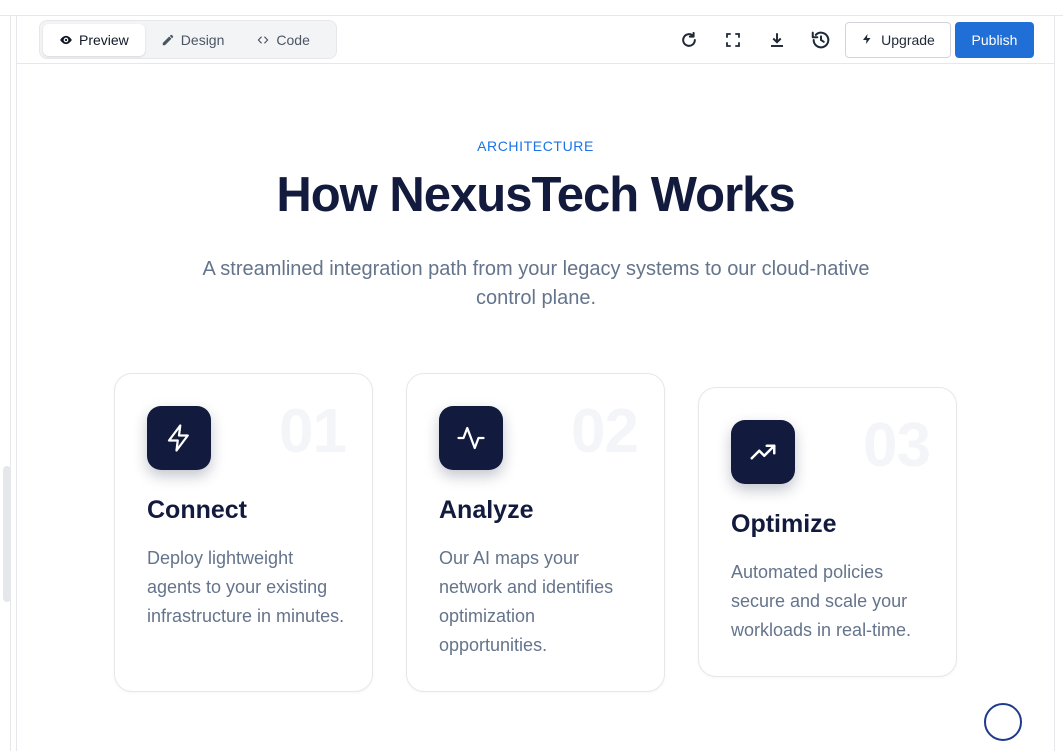  What do you see at coordinates (535, 40) in the screenshot?
I see `editor-toolbar: Preview Design Code Upgrade Publish` at bounding box center [535, 40].